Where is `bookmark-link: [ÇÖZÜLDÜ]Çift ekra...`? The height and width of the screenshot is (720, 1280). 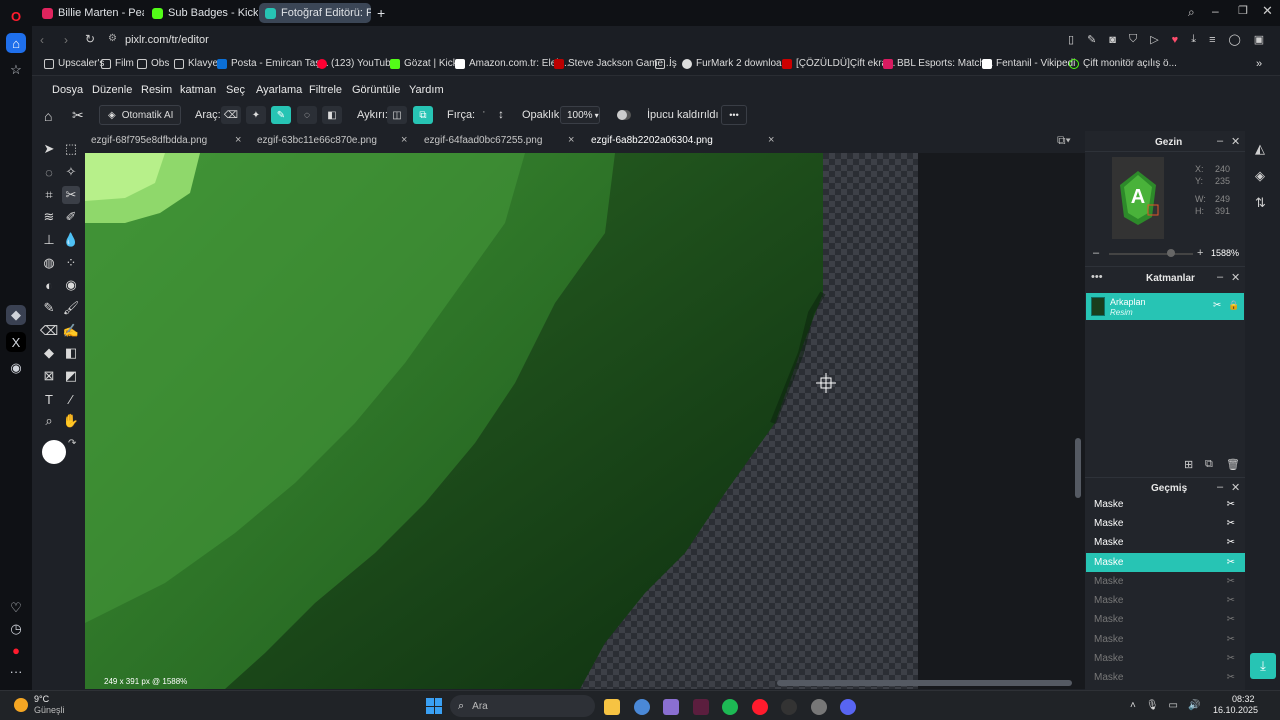 bookmark-link: [ÇÖZÜLDÜ]Çift ekra... is located at coordinates (838, 63).